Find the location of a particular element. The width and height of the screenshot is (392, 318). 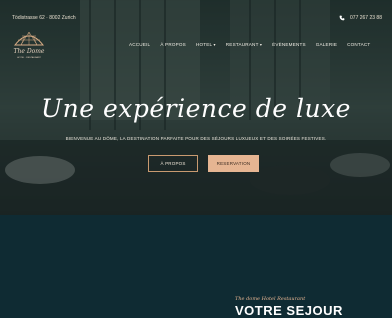

address-text: Tödistrasse 62 · 8002 Zurich is located at coordinates (44, 18).